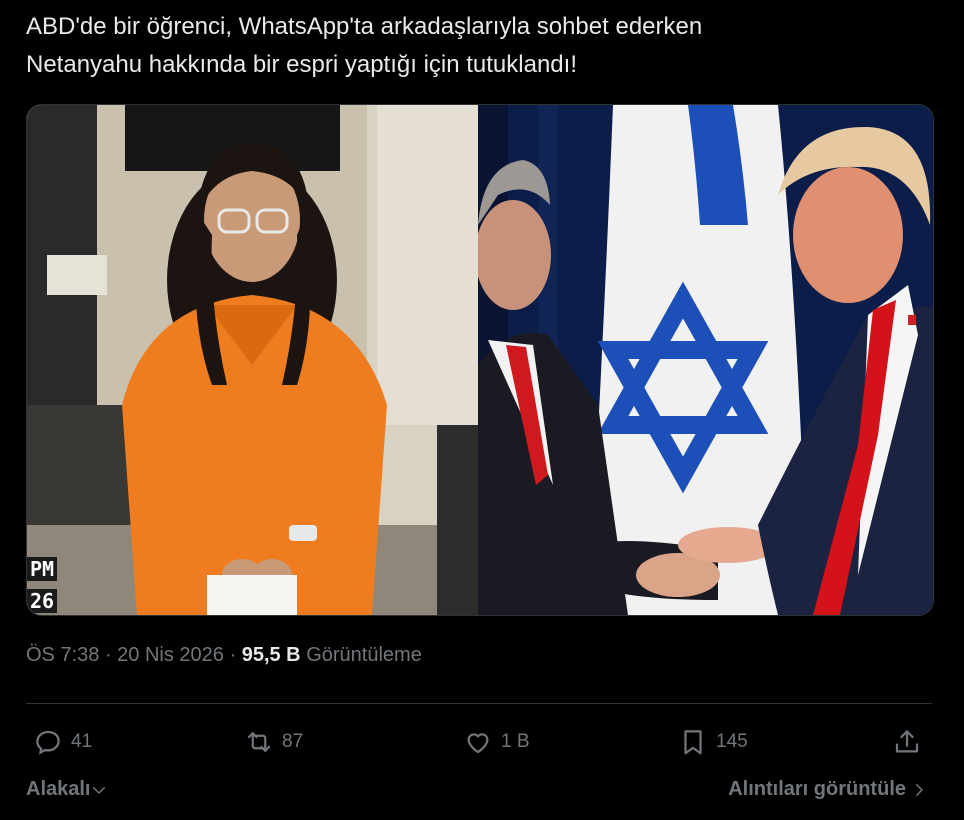 This screenshot has width=964, height=820. Describe the element at coordinates (482, 792) in the screenshot. I see `reply-controls: Alakalı Alıntıları görüntüle` at that location.